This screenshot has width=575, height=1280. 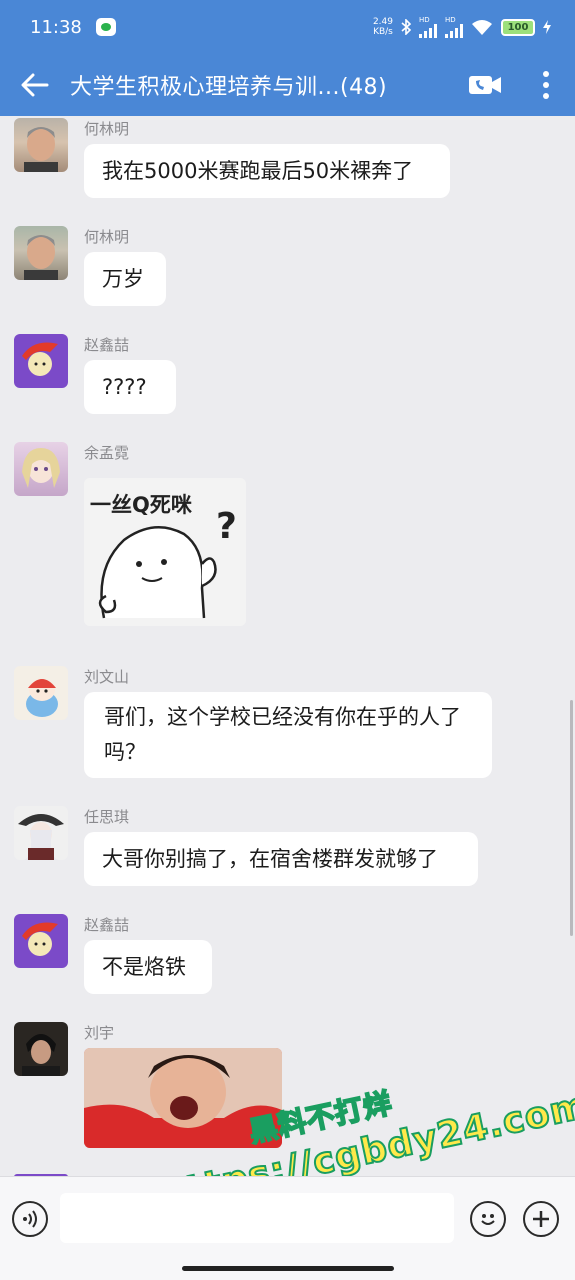 What do you see at coordinates (125, 279) in the screenshot?
I see `message-bubble: 万岁` at bounding box center [125, 279].